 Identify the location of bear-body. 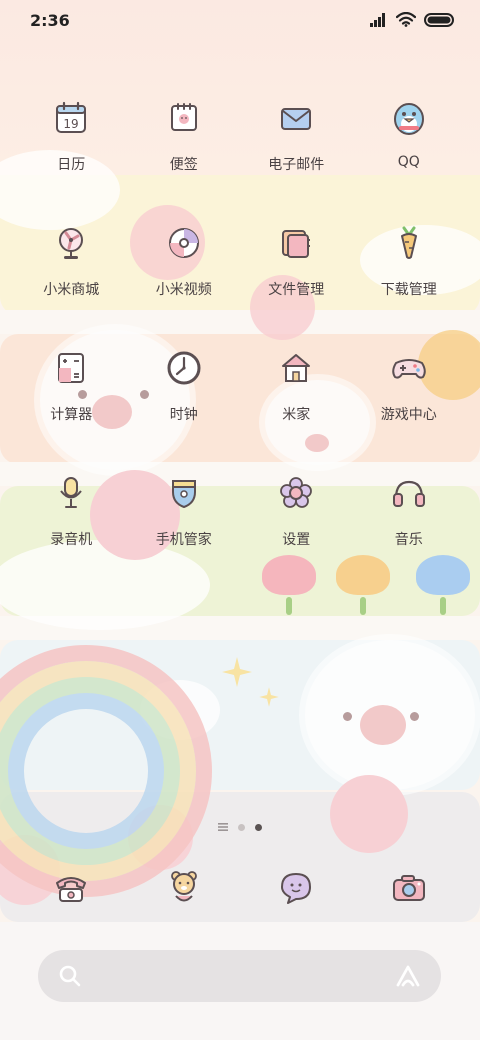
(369, 814).